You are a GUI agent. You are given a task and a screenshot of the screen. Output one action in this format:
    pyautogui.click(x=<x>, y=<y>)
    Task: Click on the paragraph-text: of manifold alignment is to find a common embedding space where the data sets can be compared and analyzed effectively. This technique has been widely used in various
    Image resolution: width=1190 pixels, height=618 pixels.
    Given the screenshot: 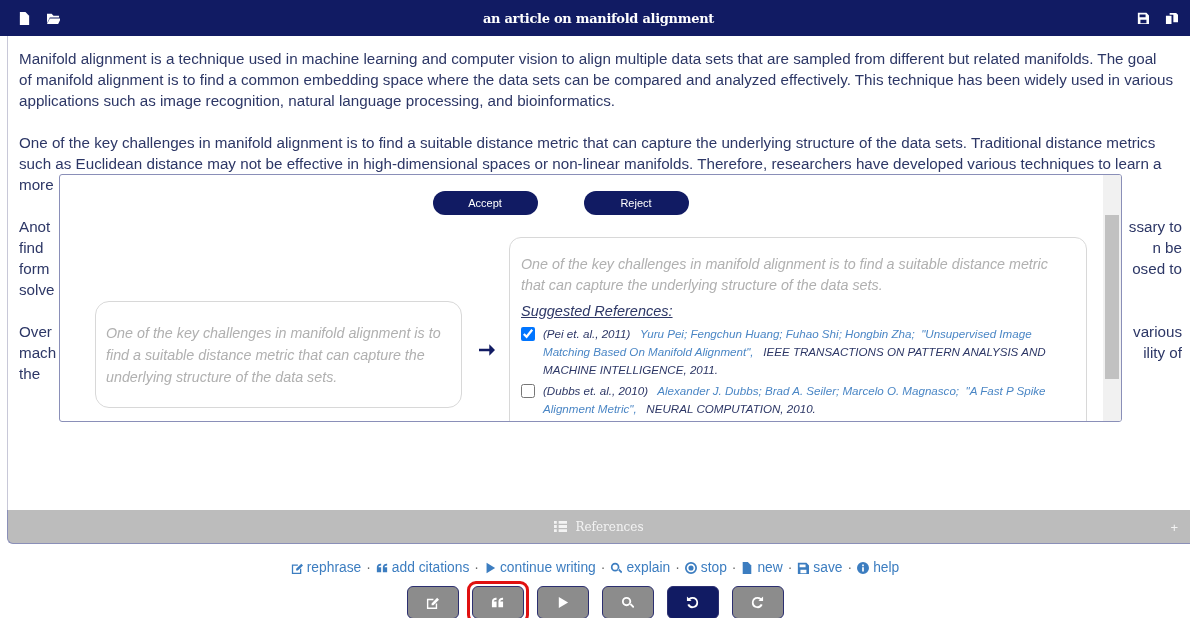 What is the action you would take?
    pyautogui.click(x=596, y=80)
    